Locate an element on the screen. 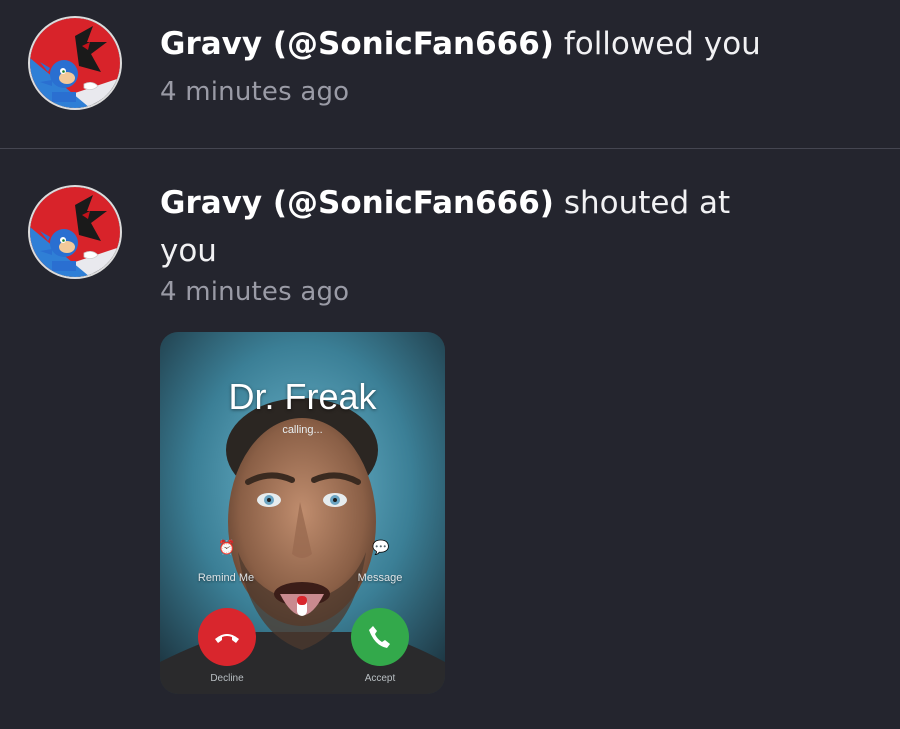 The image size is (900, 729). speech-bubble-icon: 💬 is located at coordinates (381, 548).